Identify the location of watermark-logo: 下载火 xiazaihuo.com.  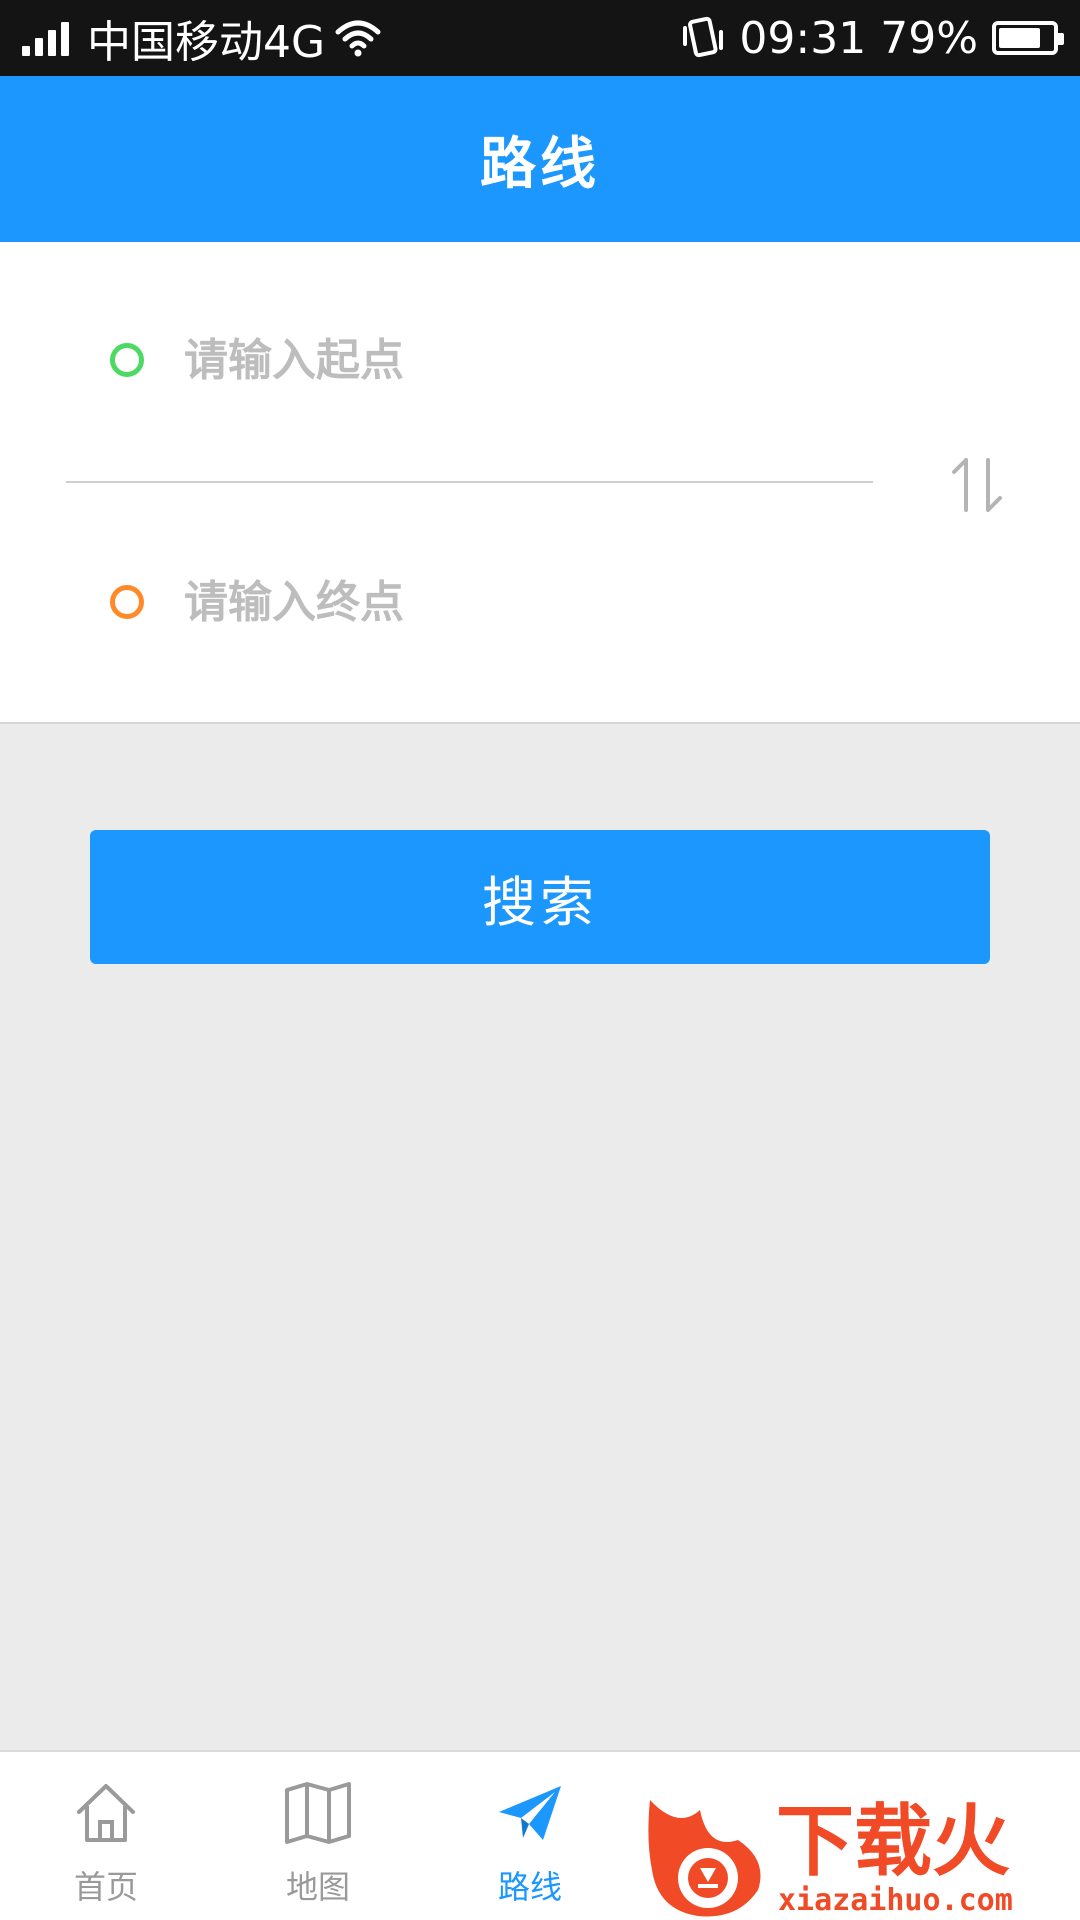
(830, 1857).